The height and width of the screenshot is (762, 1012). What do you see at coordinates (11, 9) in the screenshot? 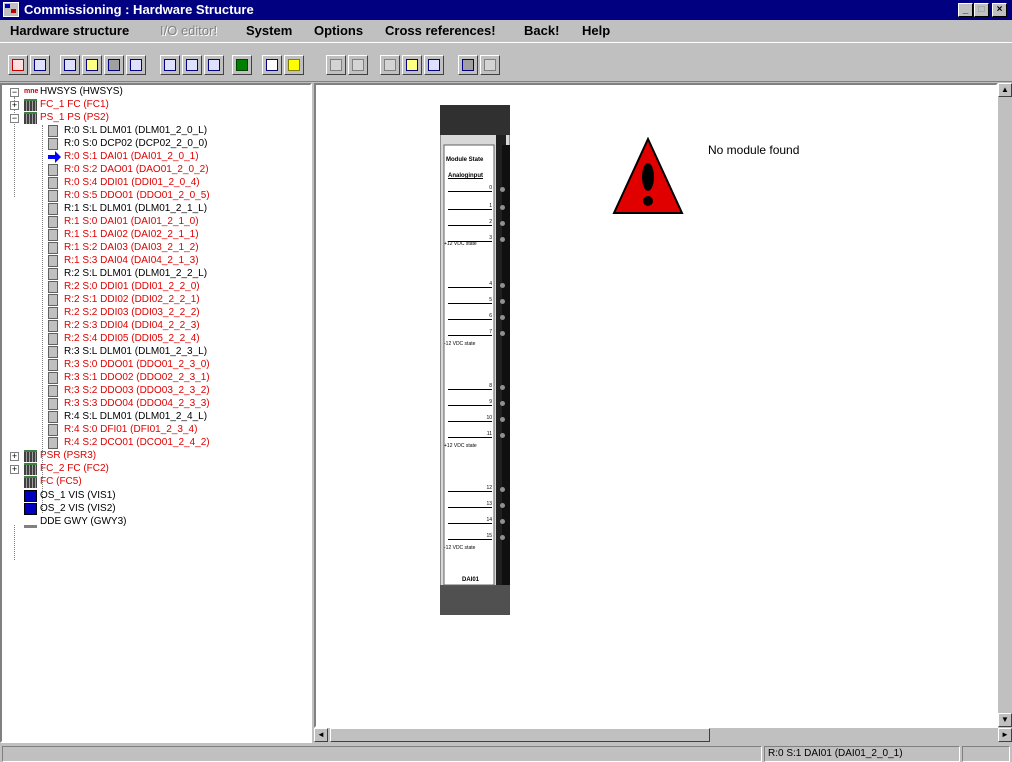
I see `app-icon` at bounding box center [11, 9].